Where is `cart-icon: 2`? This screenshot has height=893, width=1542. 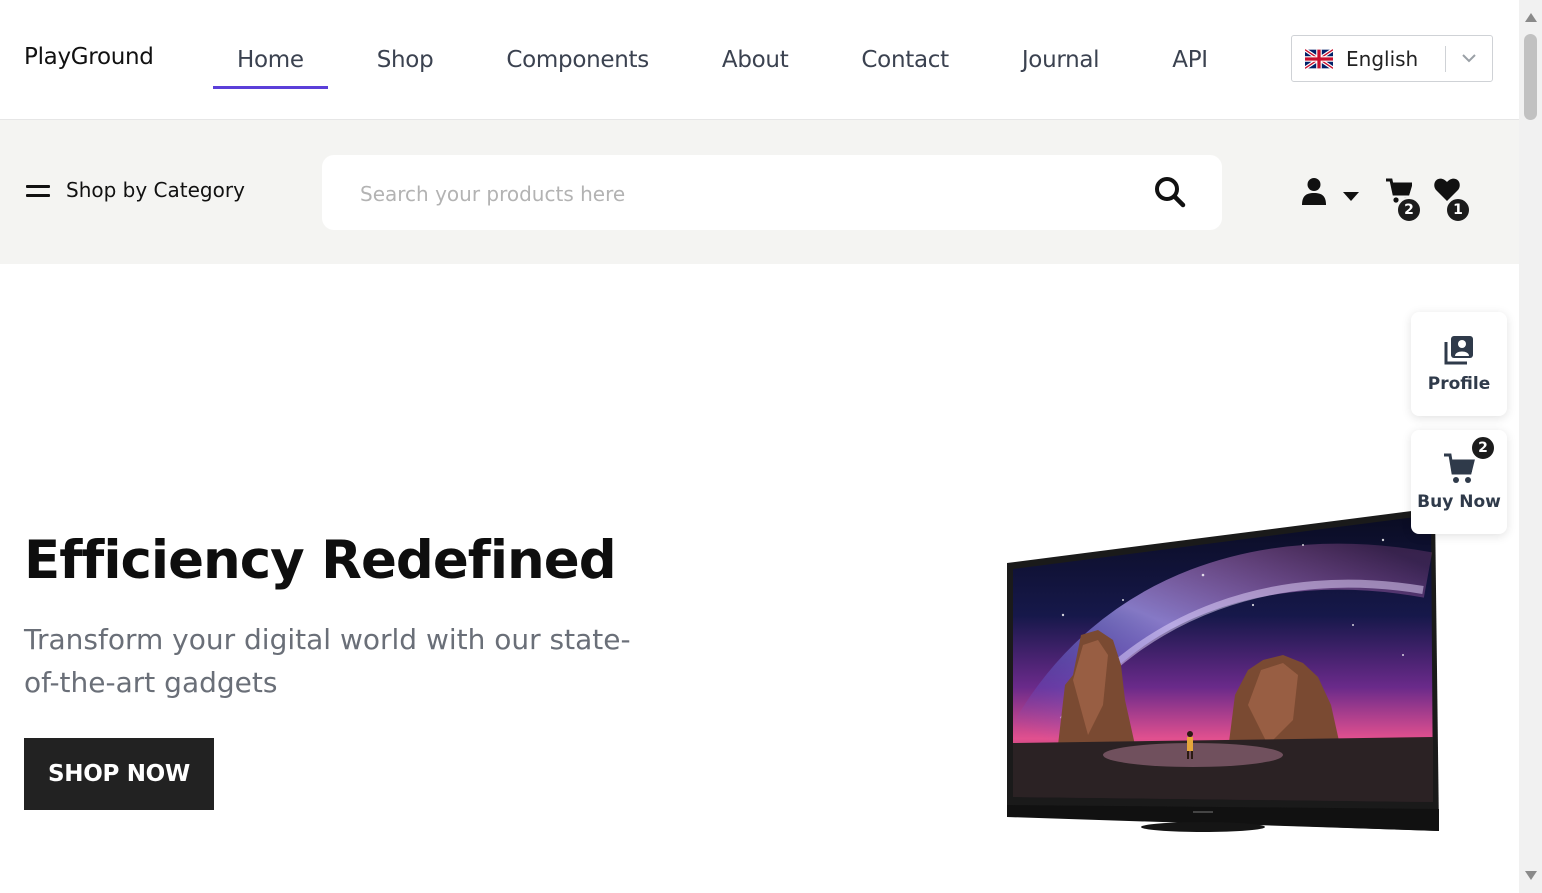 cart-icon: 2 is located at coordinates (1404, 200).